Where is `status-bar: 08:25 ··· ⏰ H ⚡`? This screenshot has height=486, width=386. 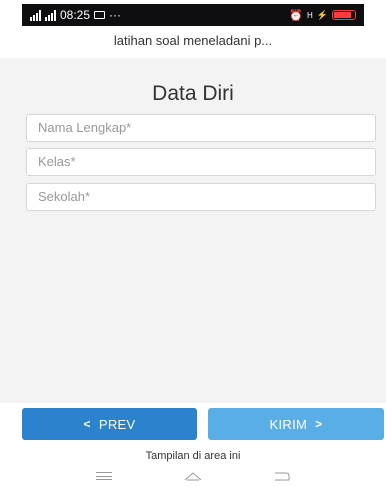
status-bar: 08:25 ··· ⏰ H ⚡ is located at coordinates (193, 15).